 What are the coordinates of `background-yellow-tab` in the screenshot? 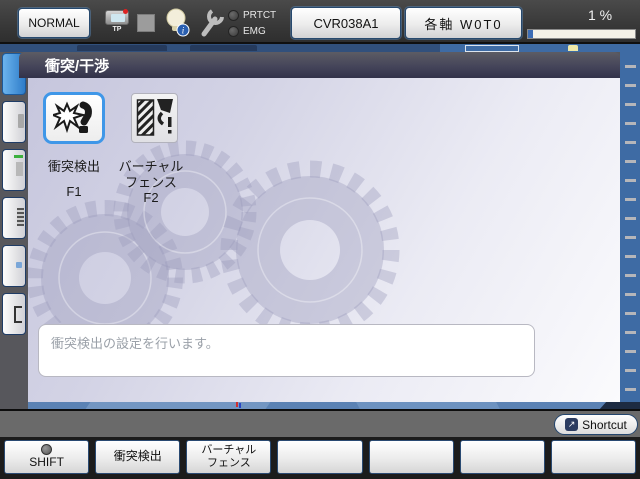 It's located at (573, 48).